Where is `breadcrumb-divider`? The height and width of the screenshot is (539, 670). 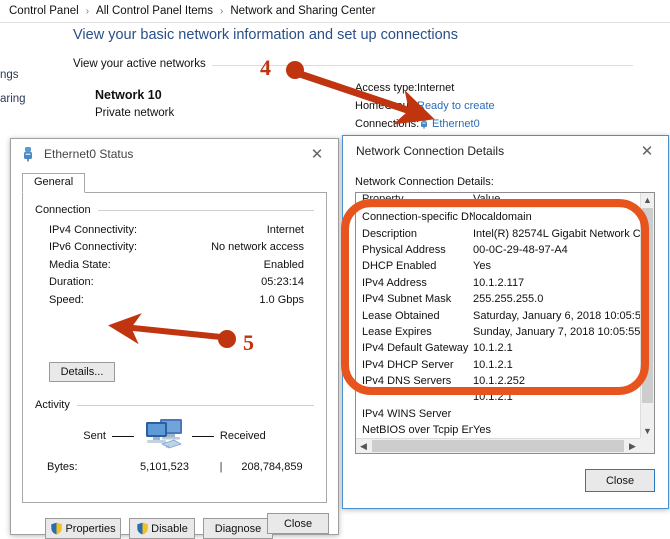
breadcrumb-divider is located at coordinates (335, 22).